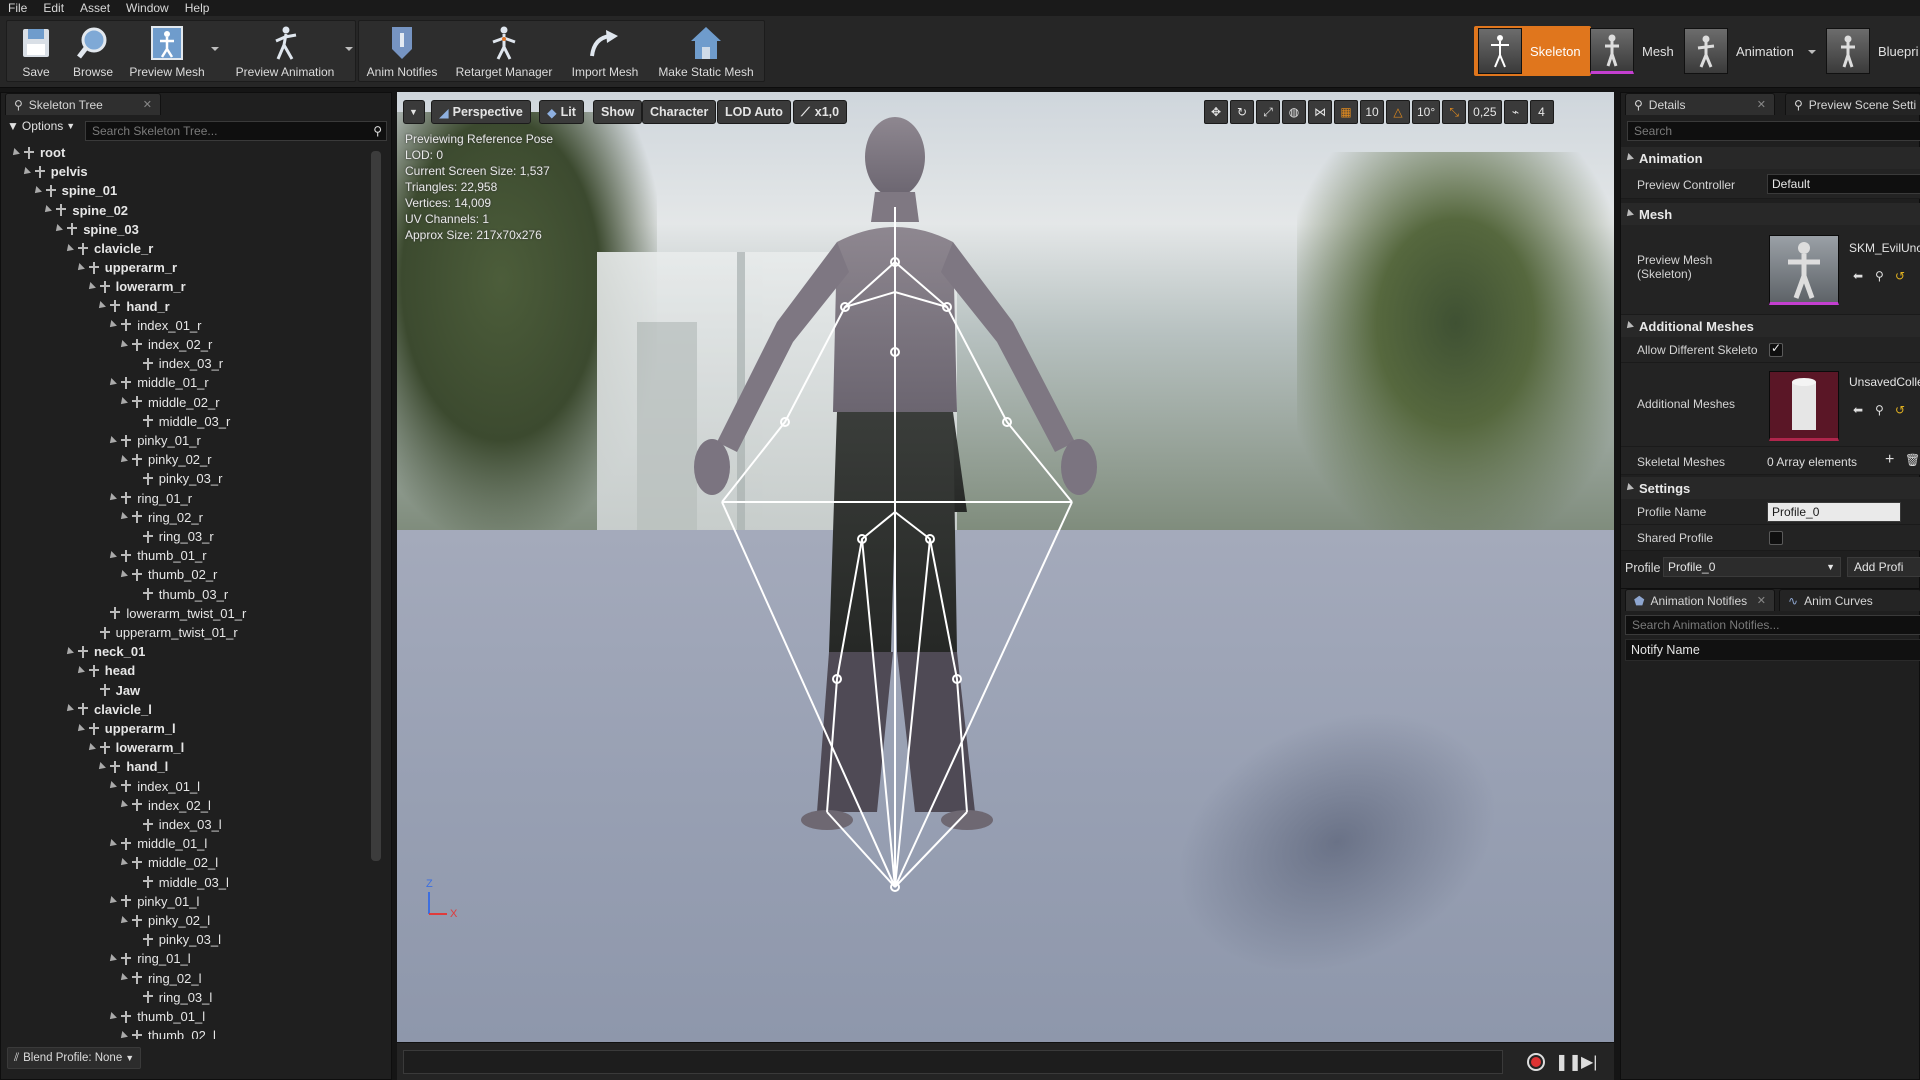  Describe the element at coordinates (164, 805) in the screenshot. I see `tree-row-index_02_l: index_02_l` at that location.